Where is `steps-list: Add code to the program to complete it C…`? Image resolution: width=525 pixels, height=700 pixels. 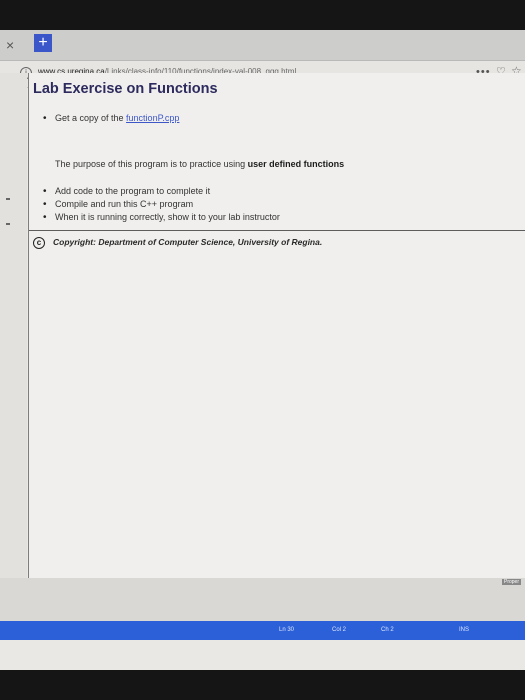 steps-list: Add code to the program to complete it C… is located at coordinates (161, 205).